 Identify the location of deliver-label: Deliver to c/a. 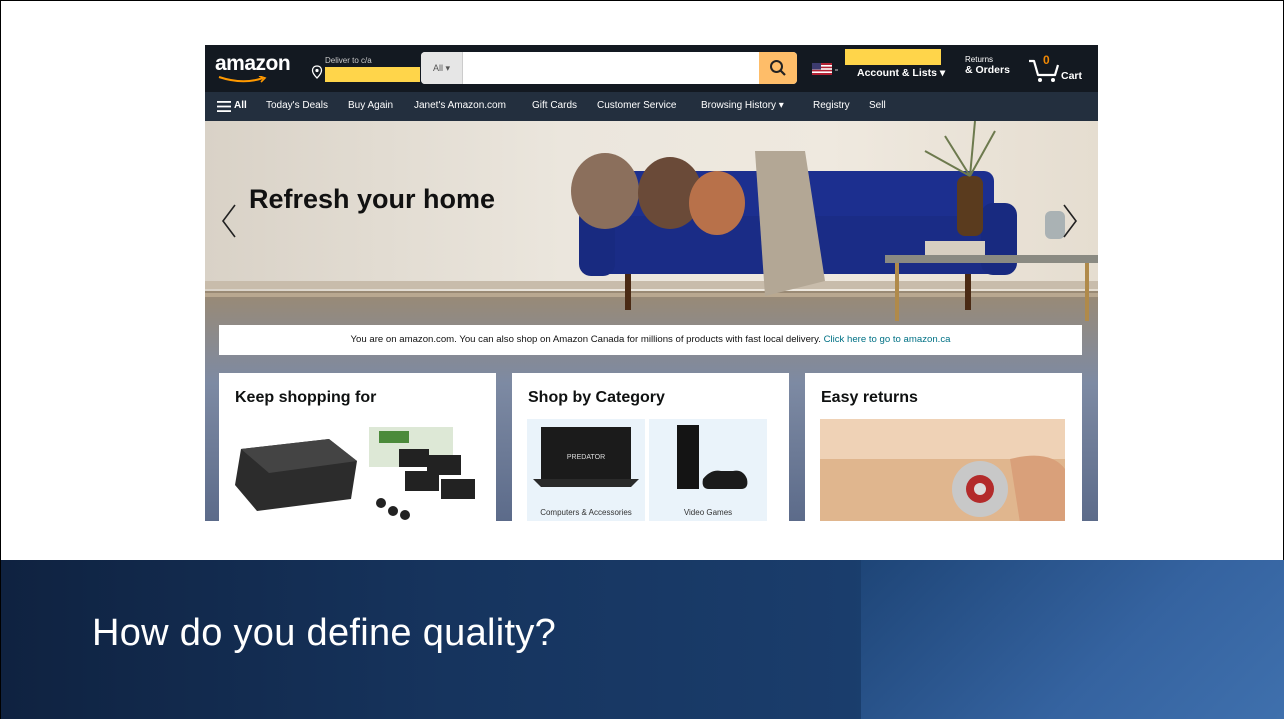
(348, 60).